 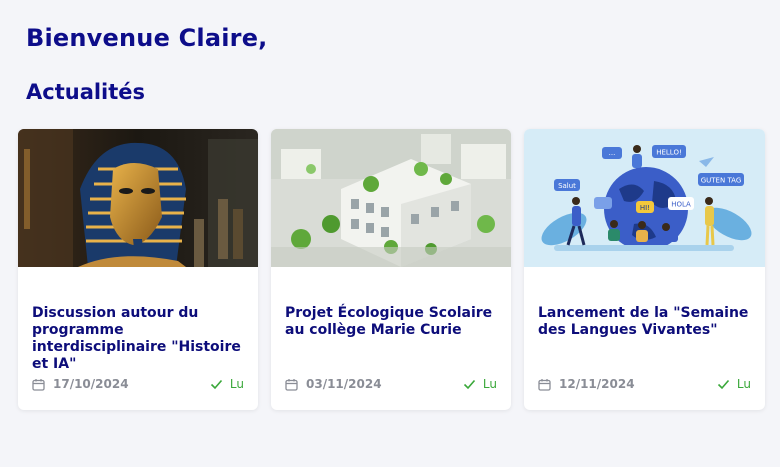 I want to click on news-card-date: 03/11/2024, so click(x=333, y=384).